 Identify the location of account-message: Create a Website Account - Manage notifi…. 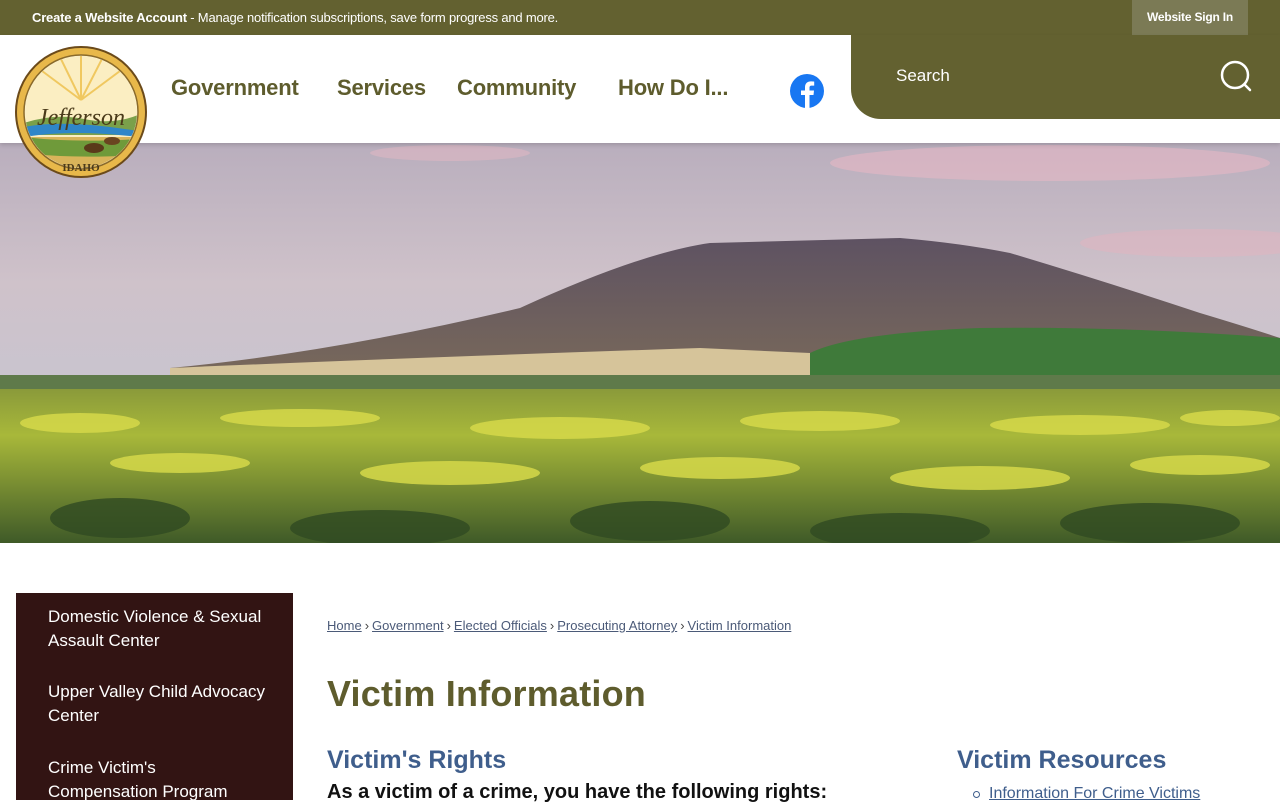
(295, 17).